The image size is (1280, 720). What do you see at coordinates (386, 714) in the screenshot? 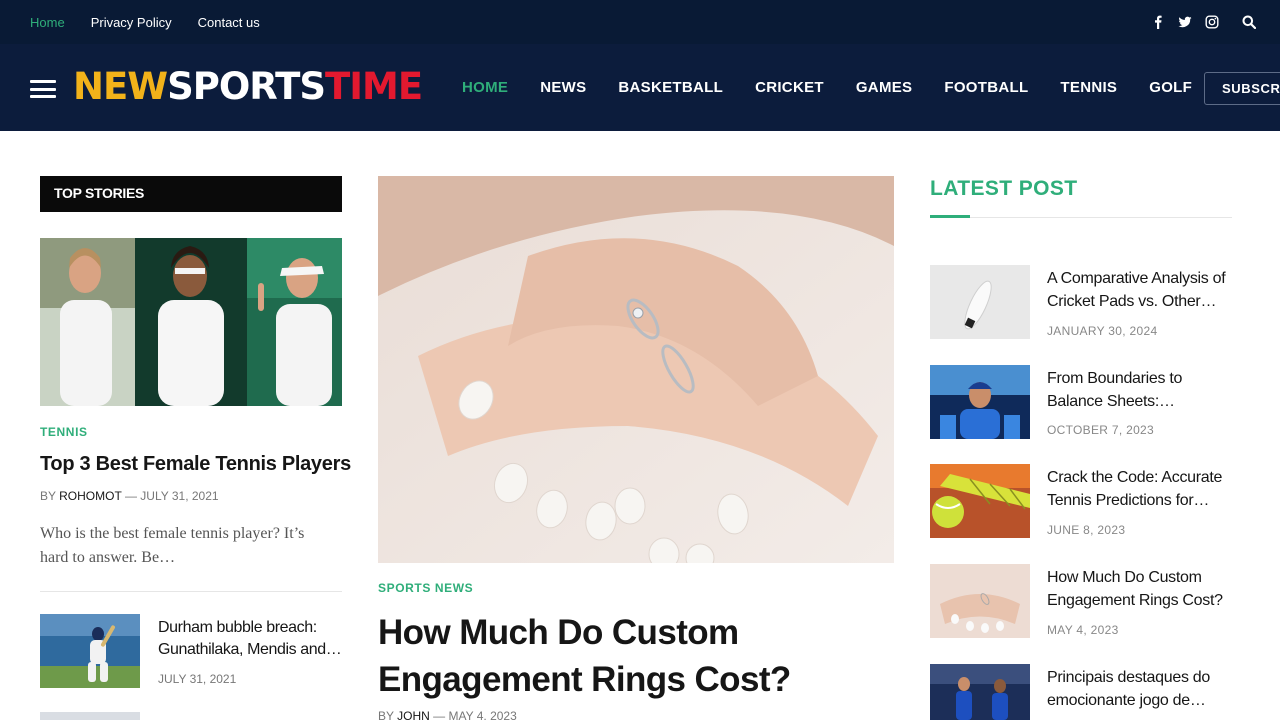
I see `featured-by: BY` at bounding box center [386, 714].